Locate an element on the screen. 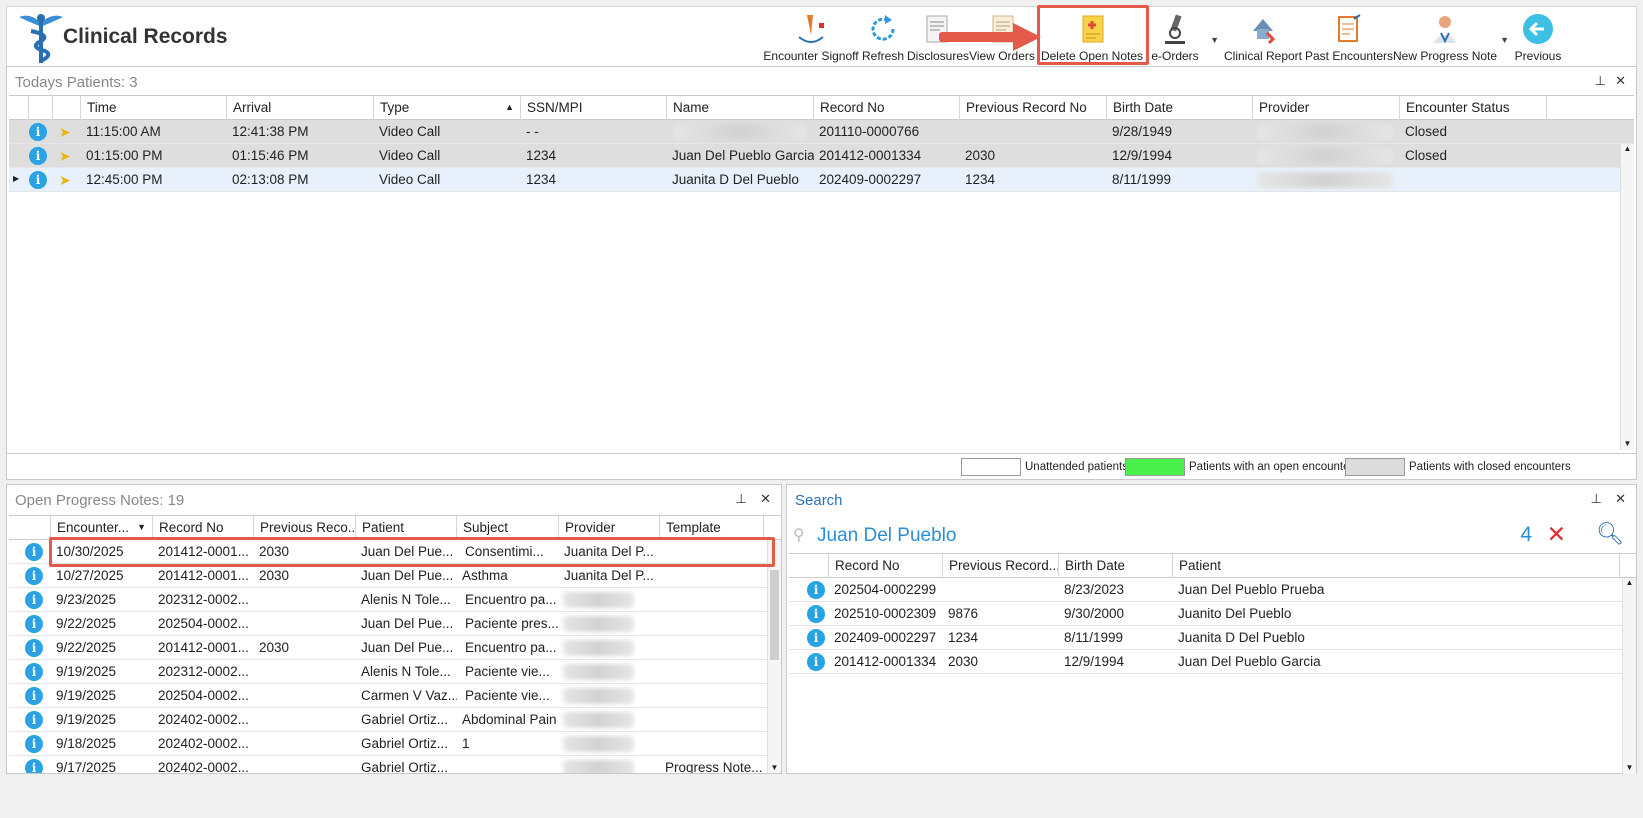 This screenshot has height=818, width=1643. new-progress-note-button: New Progress Note ▼ is located at coordinates (1451, 38).